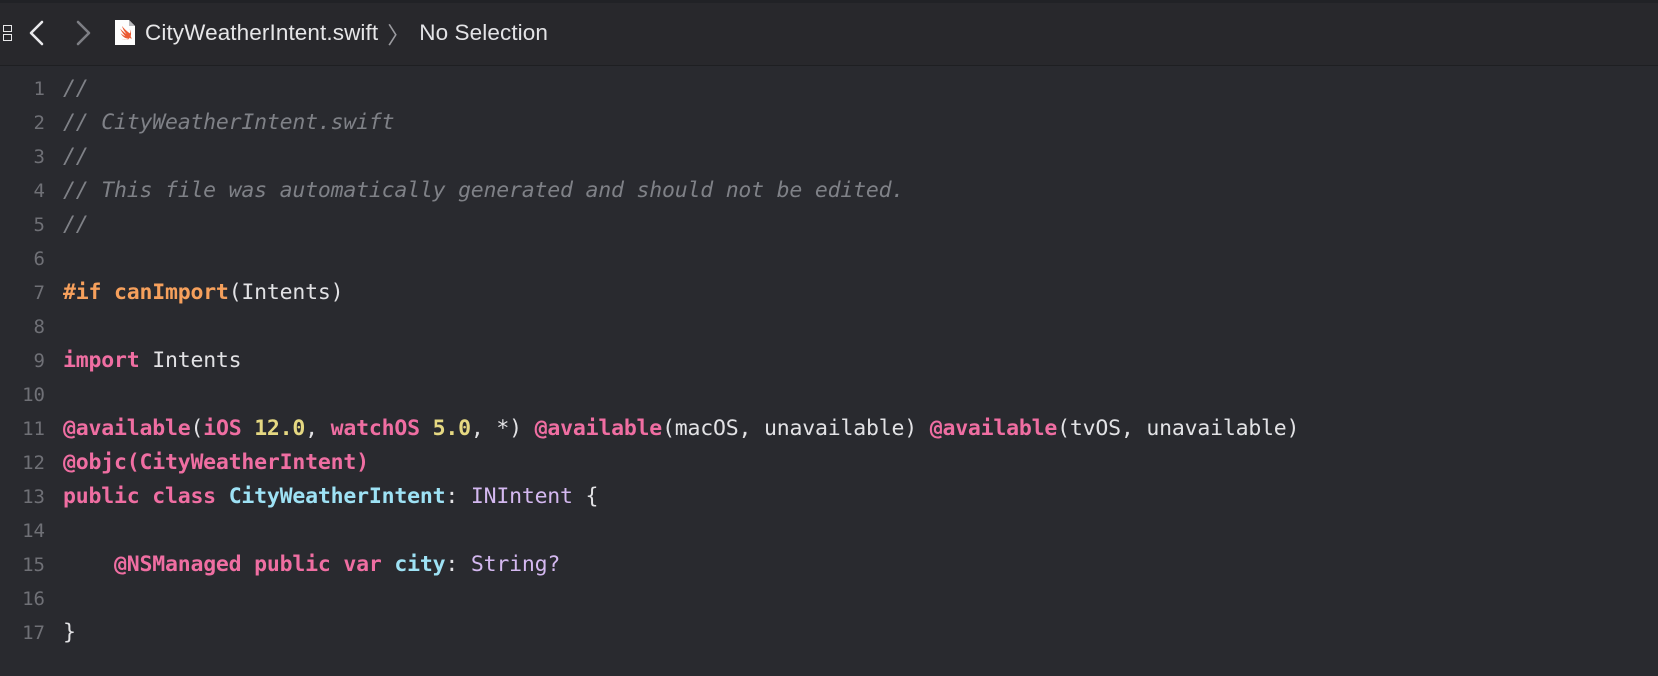 The image size is (1658, 676). Describe the element at coordinates (860, 633) in the screenshot. I see `code-line: }` at that location.